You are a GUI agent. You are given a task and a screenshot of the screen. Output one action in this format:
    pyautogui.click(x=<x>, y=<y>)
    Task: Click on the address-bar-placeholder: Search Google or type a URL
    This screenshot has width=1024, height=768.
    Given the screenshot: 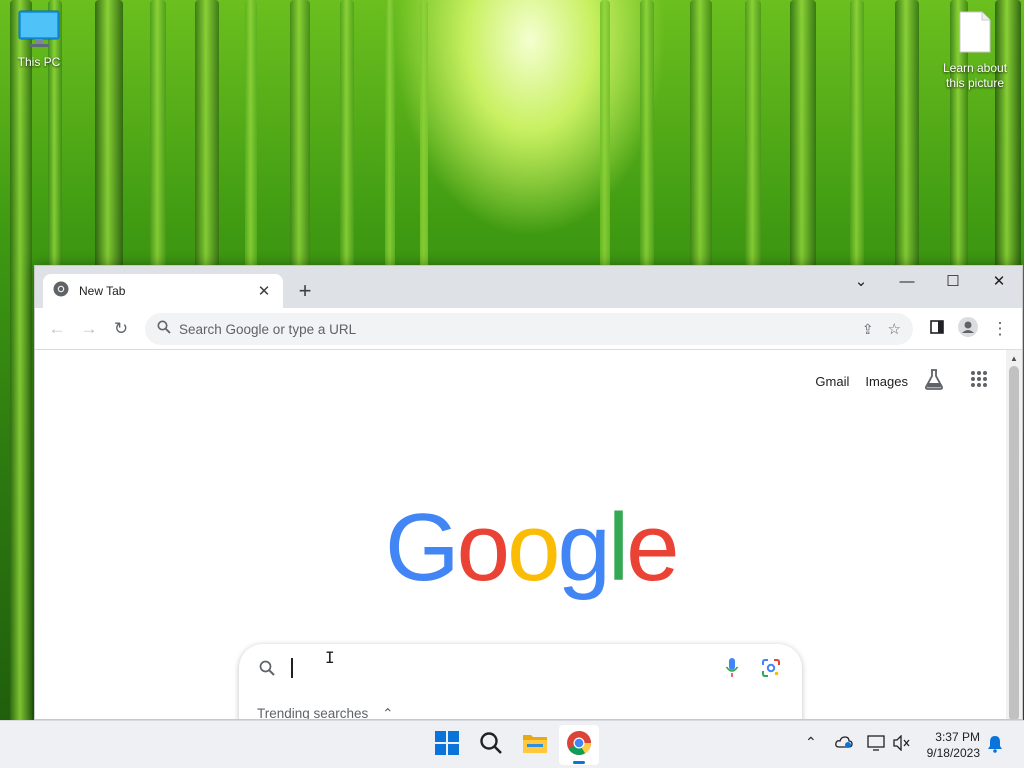 What is the action you would take?
    pyautogui.click(x=520, y=329)
    